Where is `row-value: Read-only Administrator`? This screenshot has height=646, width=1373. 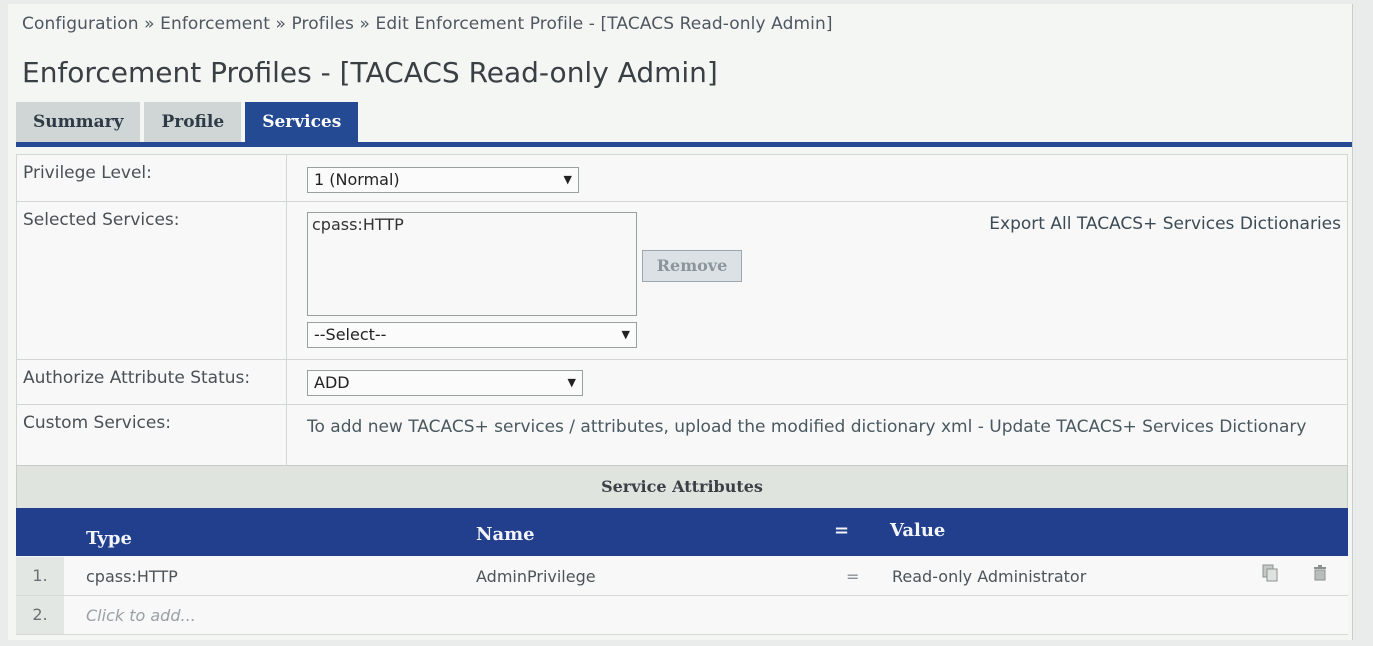
row-value: Read-only Administrator is located at coordinates (989, 576).